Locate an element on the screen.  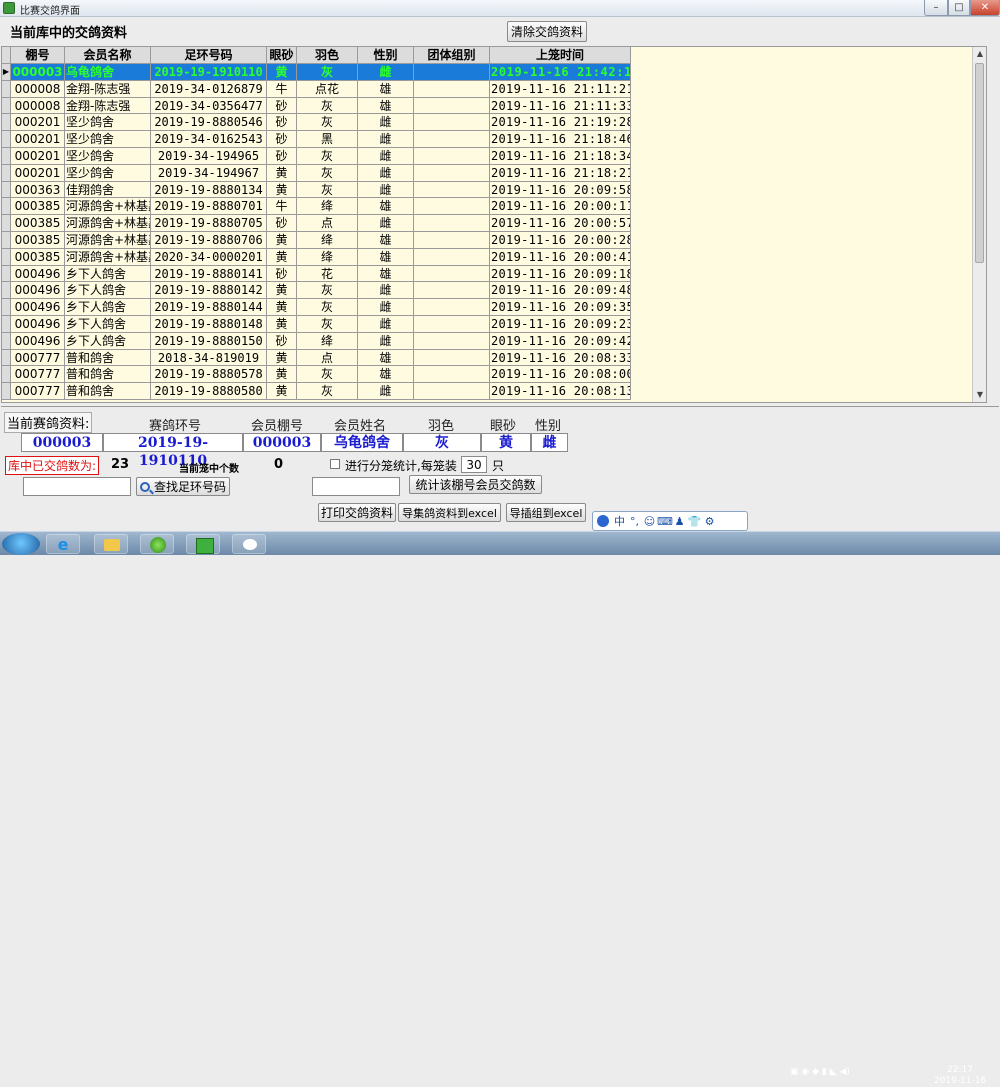
header-eye: 眼砂 is located at coordinates (282, 55).